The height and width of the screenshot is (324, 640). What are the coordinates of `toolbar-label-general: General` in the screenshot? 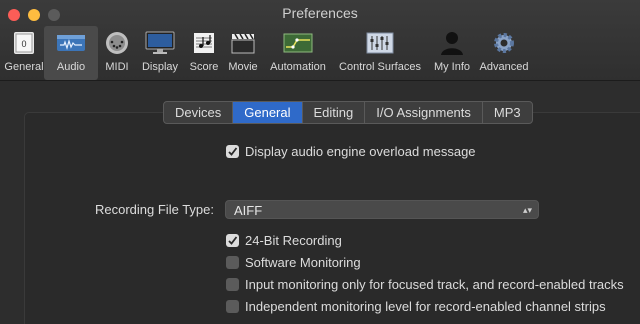 It's located at (24, 67).